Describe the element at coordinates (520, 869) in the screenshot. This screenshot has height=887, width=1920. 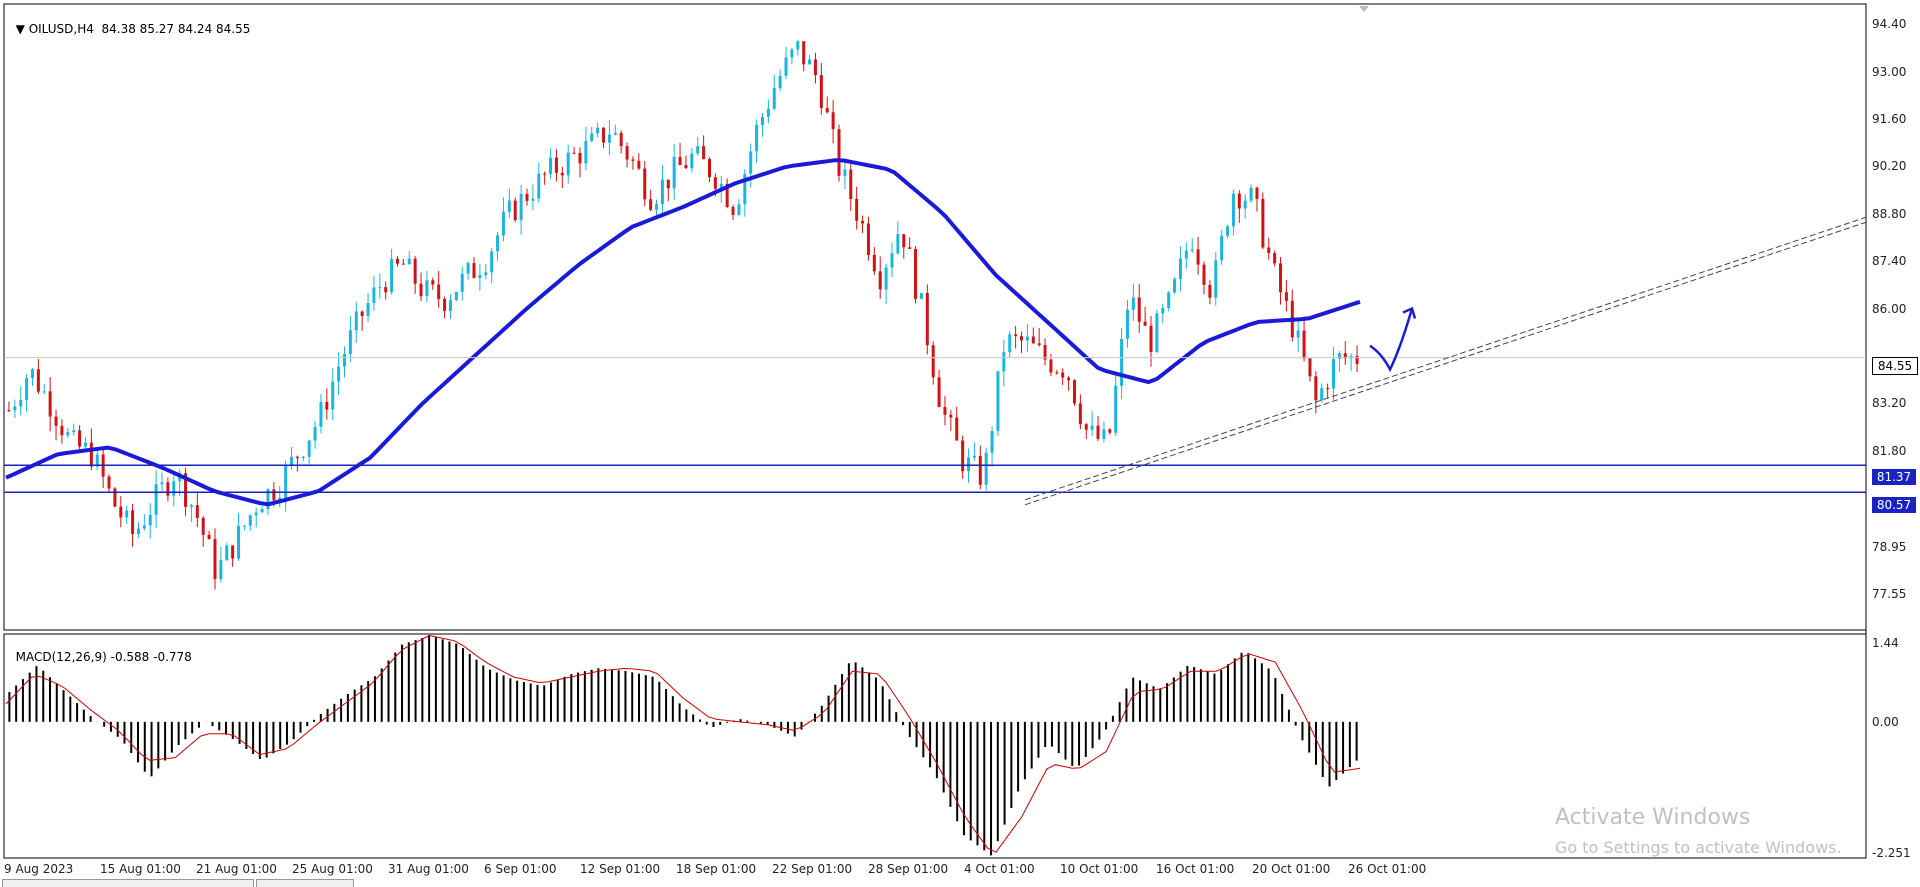
I see `time-tick-label: 6 Sep 01:00` at that location.